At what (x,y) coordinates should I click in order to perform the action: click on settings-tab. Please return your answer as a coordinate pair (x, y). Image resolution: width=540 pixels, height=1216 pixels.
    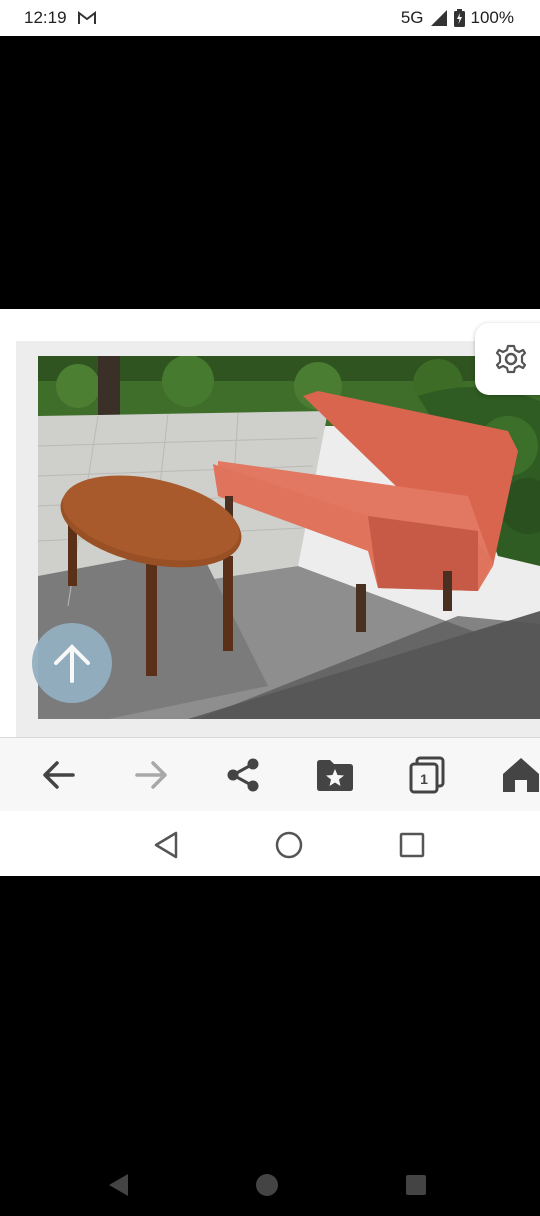
    Looking at the image, I should click on (507, 359).